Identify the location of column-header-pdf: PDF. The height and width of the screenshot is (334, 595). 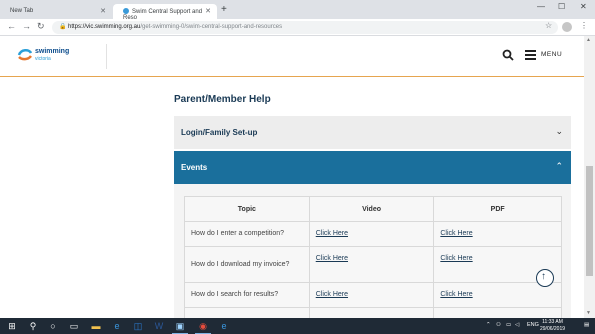
(497, 209).